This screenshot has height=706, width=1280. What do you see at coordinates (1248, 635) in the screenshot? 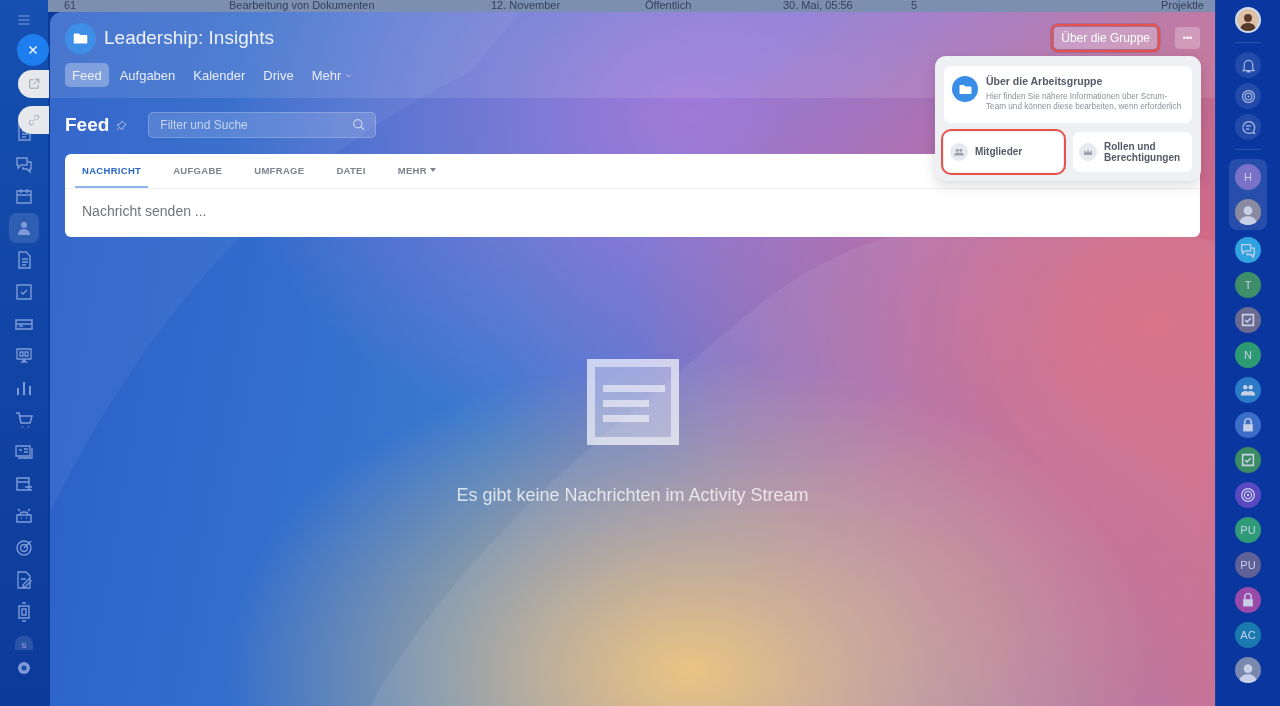
I see `chat-avatar: AC` at bounding box center [1248, 635].